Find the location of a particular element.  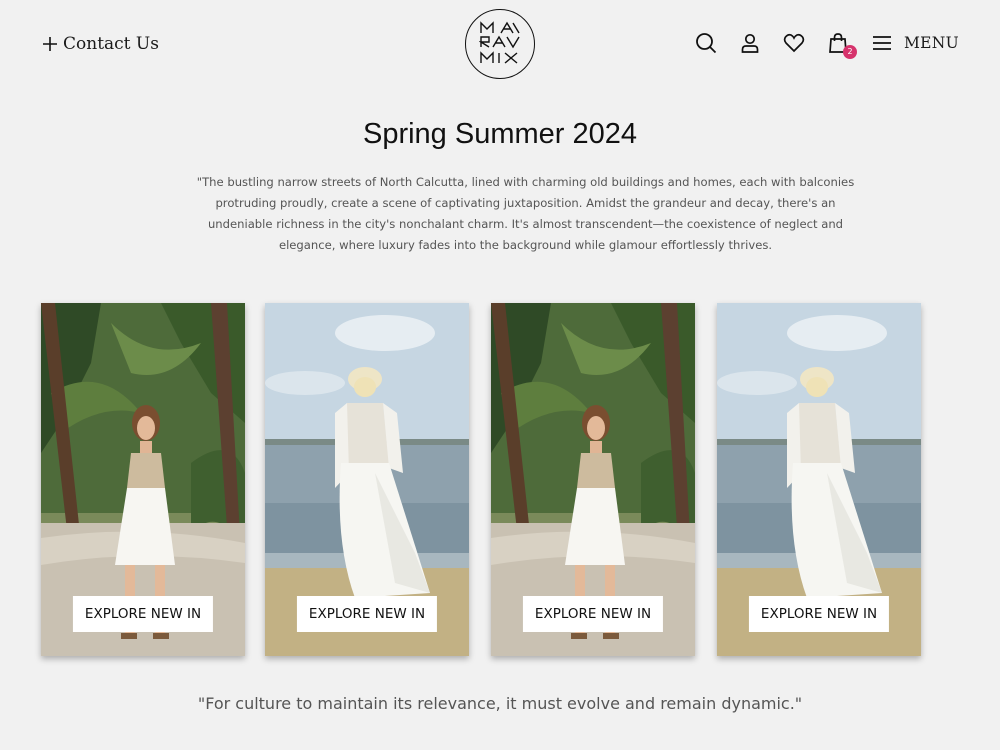

logo-monogram is located at coordinates (499, 42).